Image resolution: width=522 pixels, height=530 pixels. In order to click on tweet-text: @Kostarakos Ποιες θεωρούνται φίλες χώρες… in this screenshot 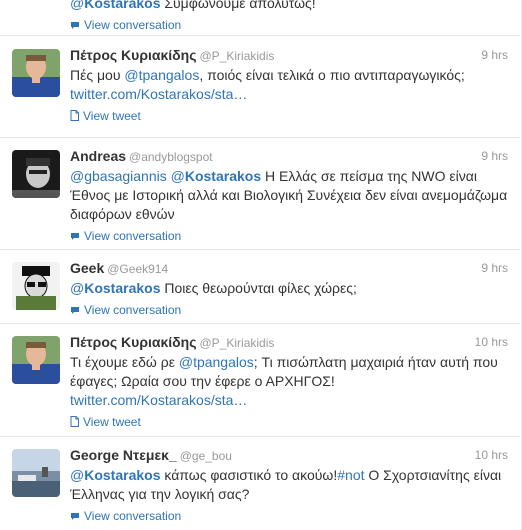, I will do `click(289, 288)`.